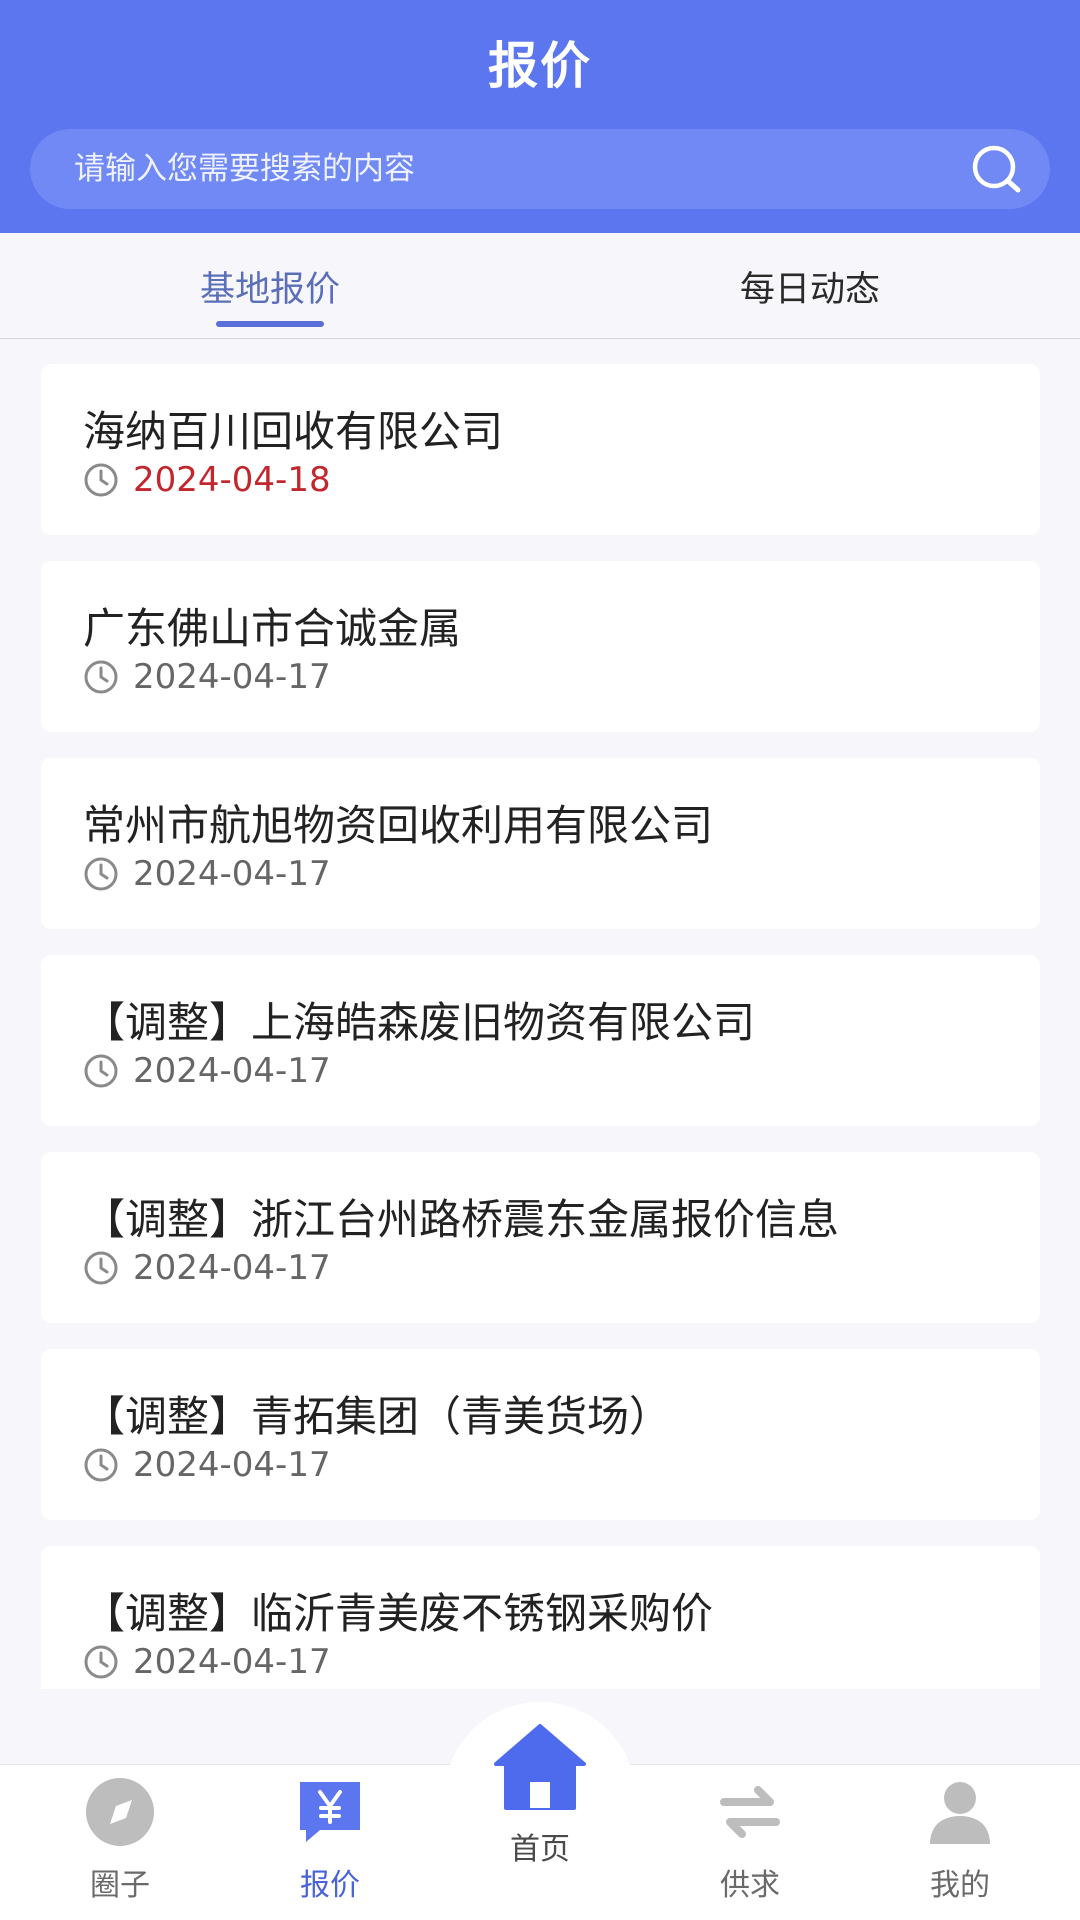  What do you see at coordinates (270, 324) in the screenshot?
I see `active-tab-indicator` at bounding box center [270, 324].